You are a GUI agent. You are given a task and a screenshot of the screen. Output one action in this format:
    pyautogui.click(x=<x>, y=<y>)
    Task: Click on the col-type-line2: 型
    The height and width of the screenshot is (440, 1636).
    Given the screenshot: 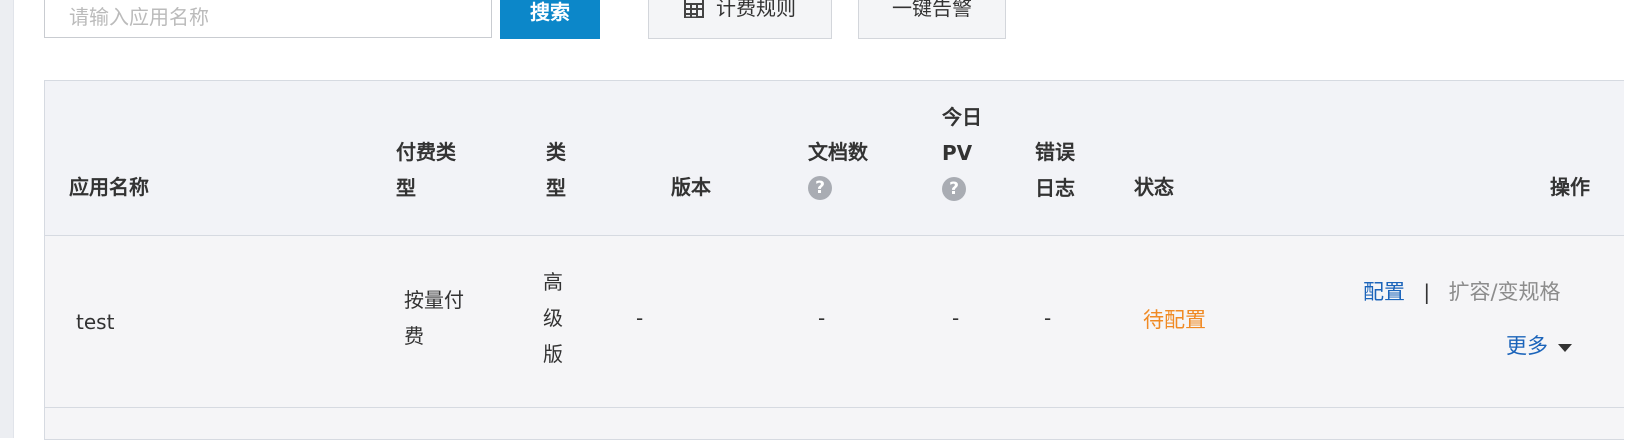 What is the action you would take?
    pyautogui.click(x=556, y=188)
    